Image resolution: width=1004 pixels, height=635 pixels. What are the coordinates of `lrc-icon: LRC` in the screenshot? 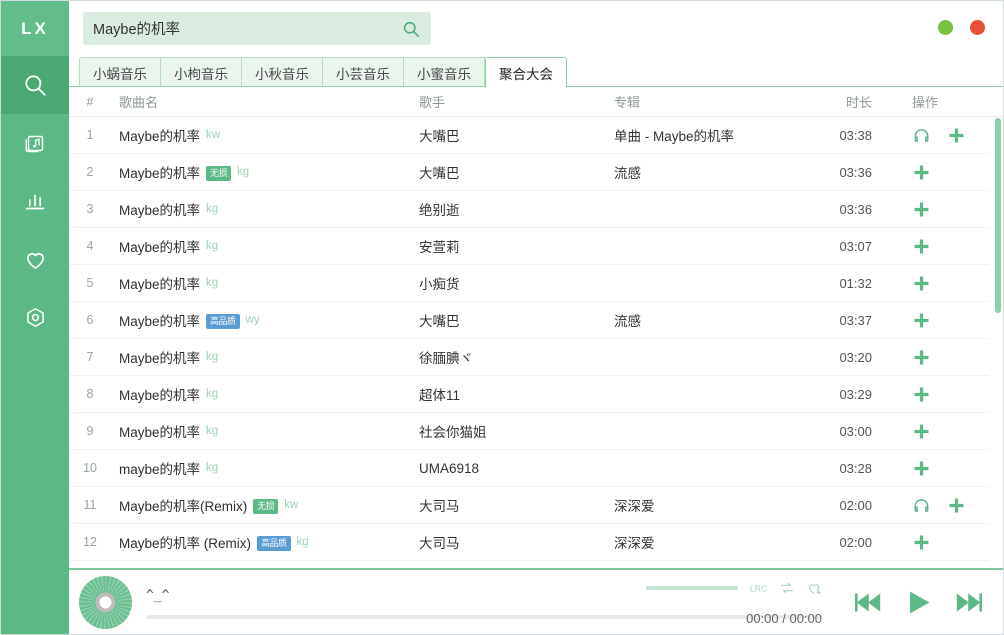 It's located at (758, 588).